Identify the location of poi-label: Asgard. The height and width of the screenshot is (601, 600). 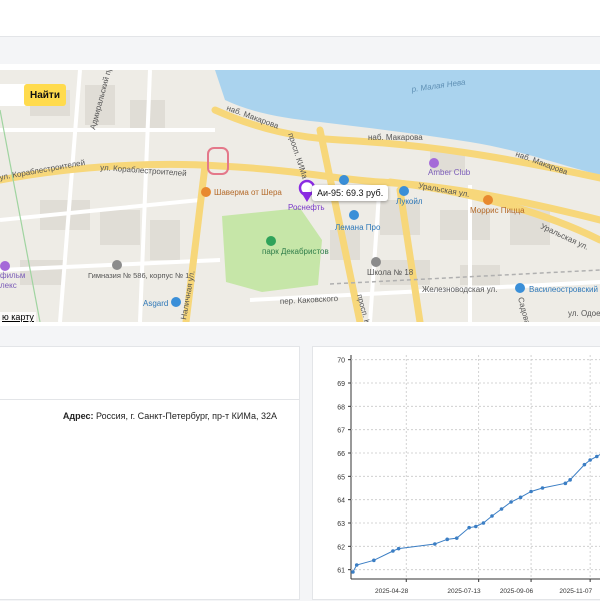
(155, 303).